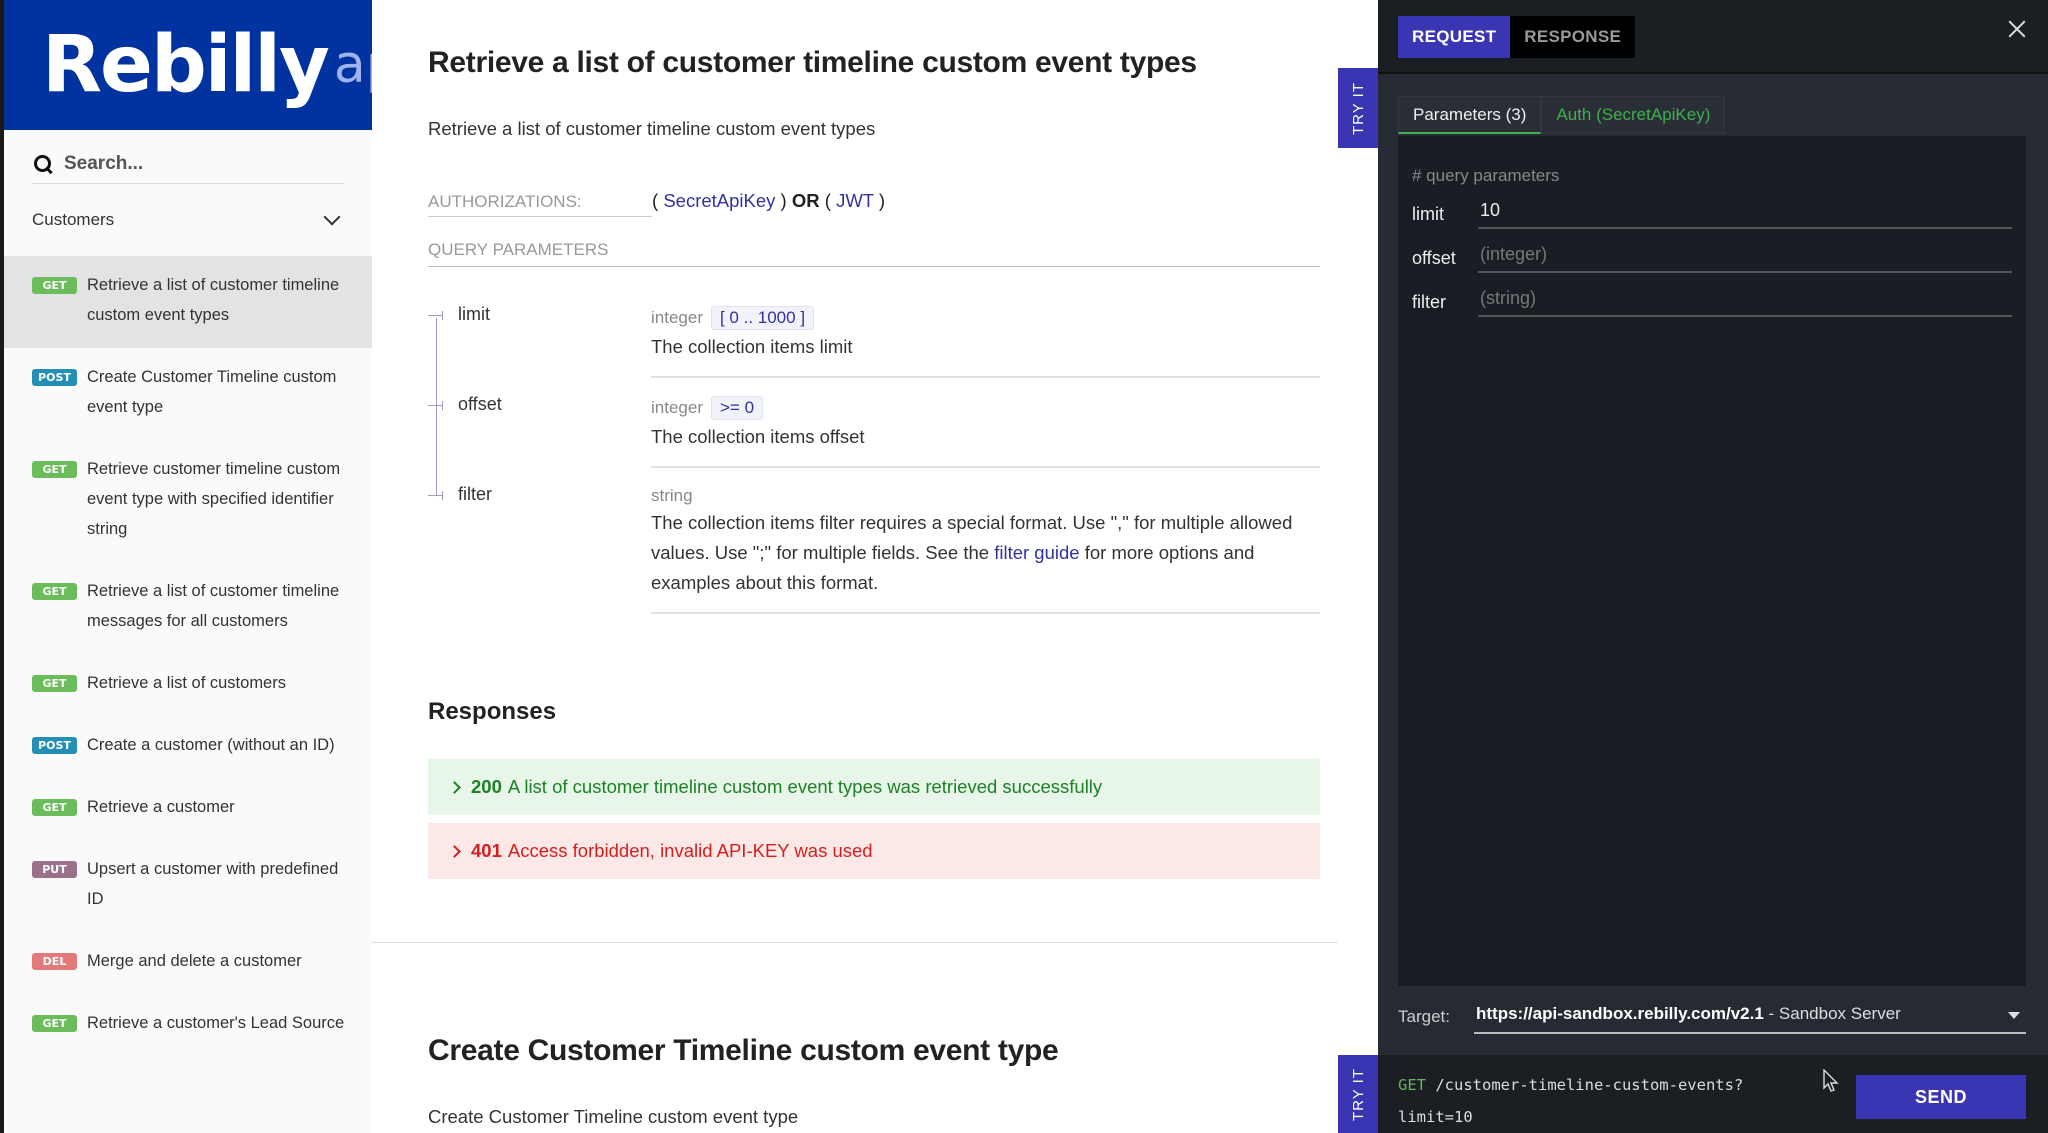 Image resolution: width=2048 pixels, height=1133 pixels. Describe the element at coordinates (213, 884) in the screenshot. I see `sidebar-nav-label: Upsert a customer with predefined ID` at that location.